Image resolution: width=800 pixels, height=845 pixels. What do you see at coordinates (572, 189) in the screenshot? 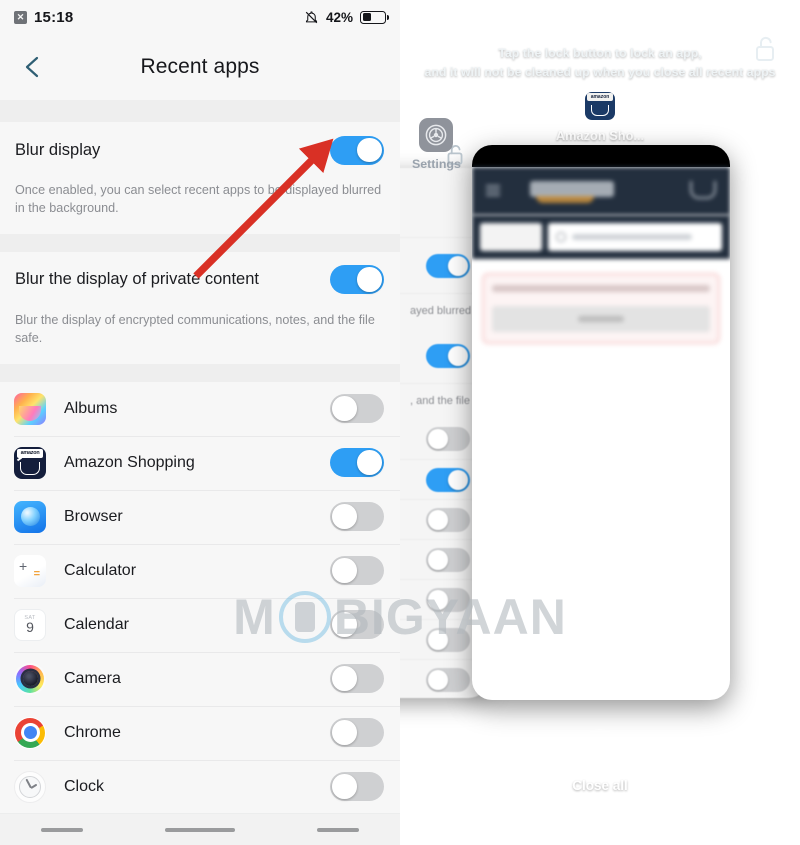
I see `amazon-logo` at bounding box center [572, 189].